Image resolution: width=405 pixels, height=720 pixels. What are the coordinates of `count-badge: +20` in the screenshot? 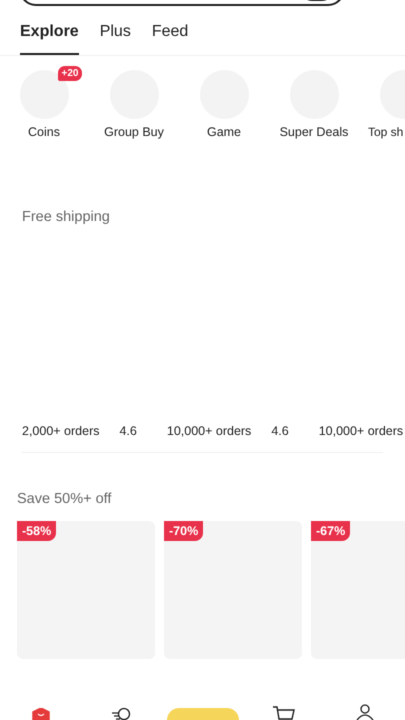 It's located at (70, 73).